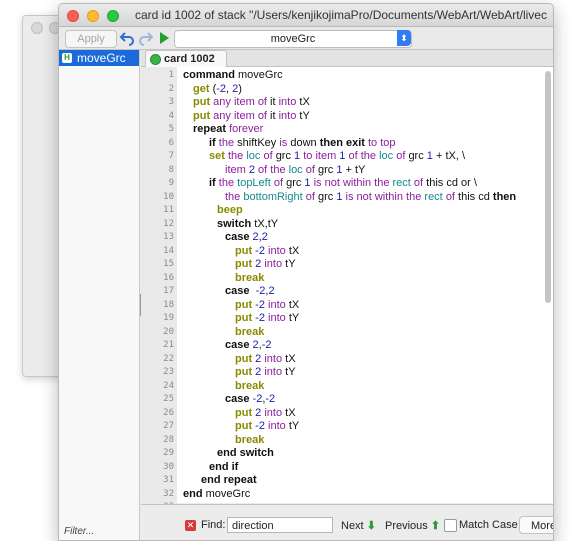 Image resolution: width=572 pixels, height=541 pixels. Describe the element at coordinates (246, 129) in the screenshot. I see `code-token: forever` at that location.